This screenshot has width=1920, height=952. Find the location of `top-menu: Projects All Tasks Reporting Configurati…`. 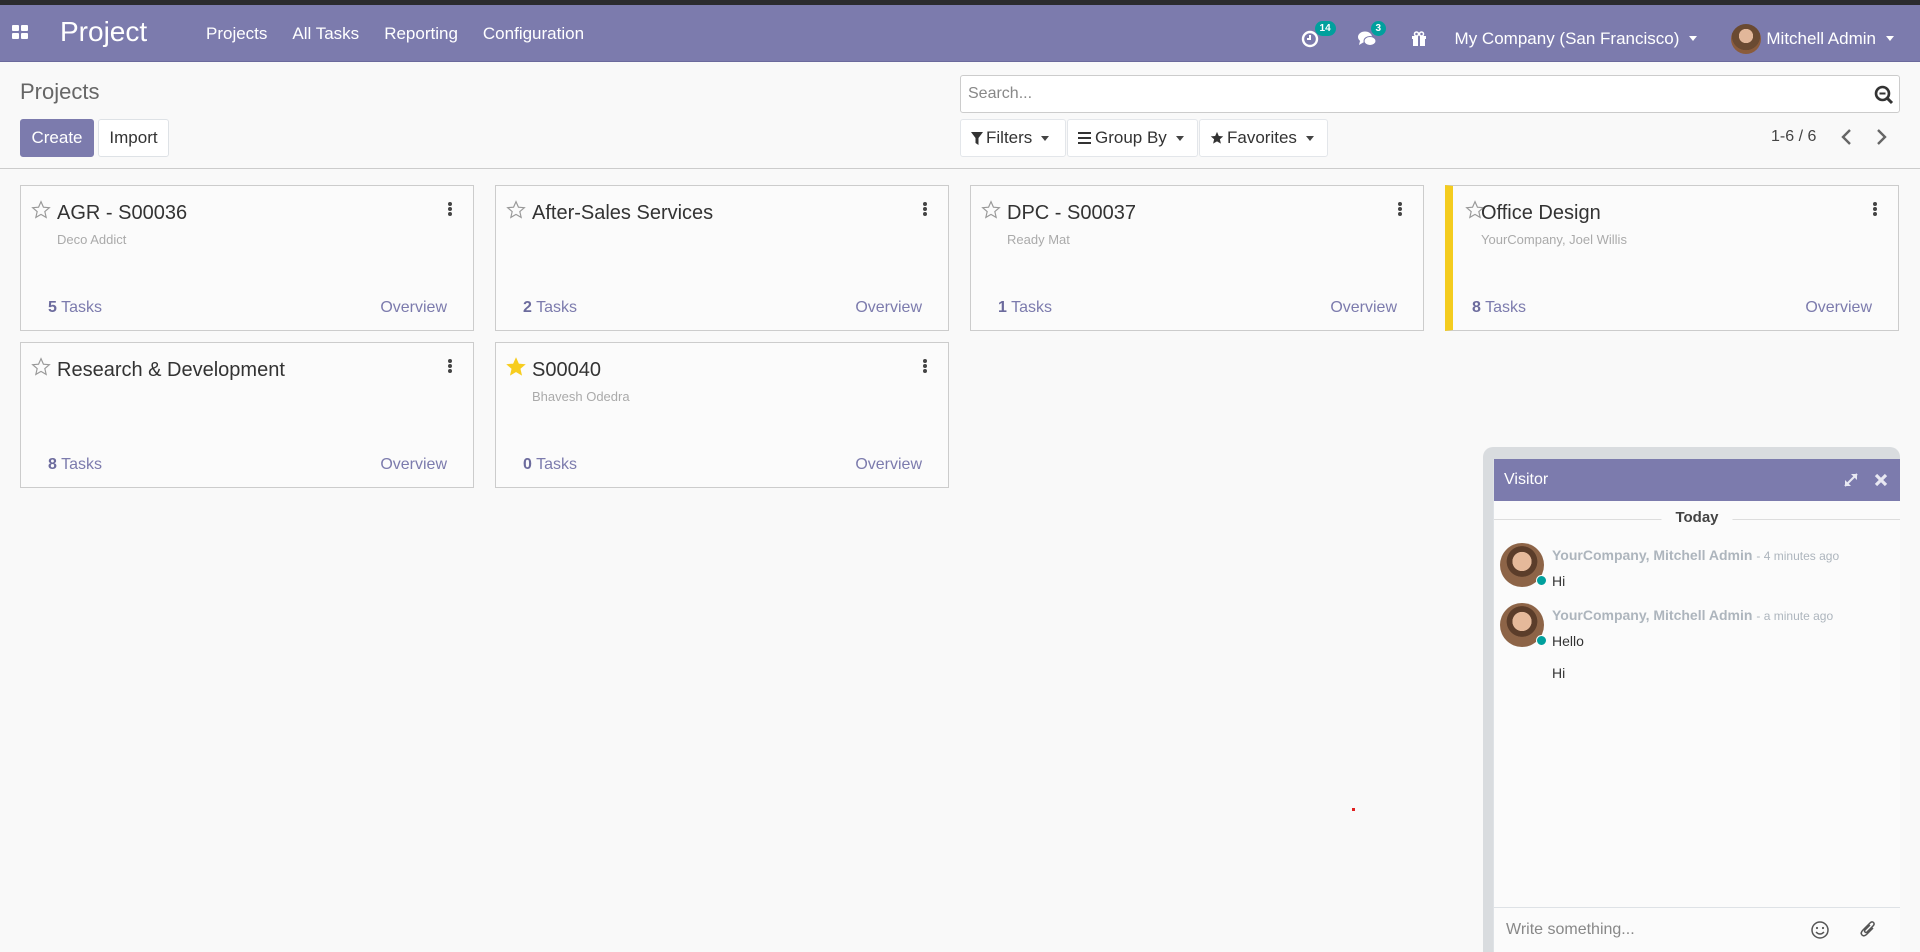

top-menu: Projects All Tasks Reporting Configurati… is located at coordinates (407, 34).